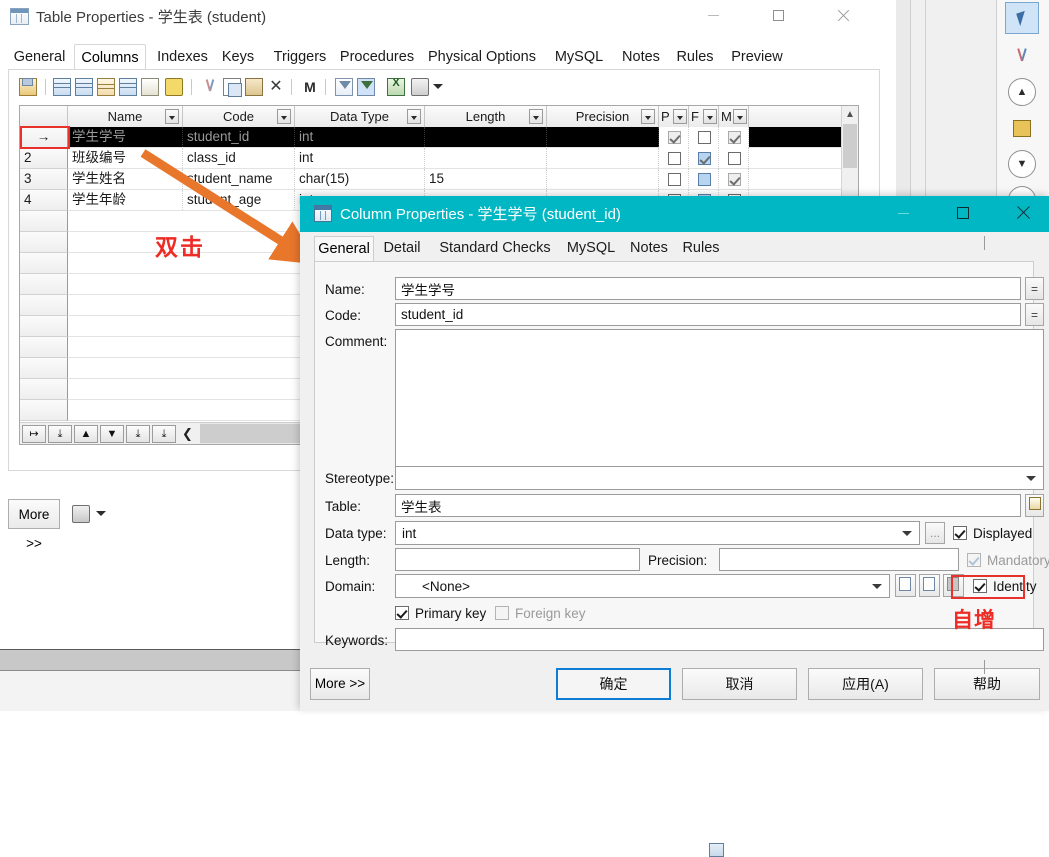  I want to click on domain-create-icon, so click(905, 585).